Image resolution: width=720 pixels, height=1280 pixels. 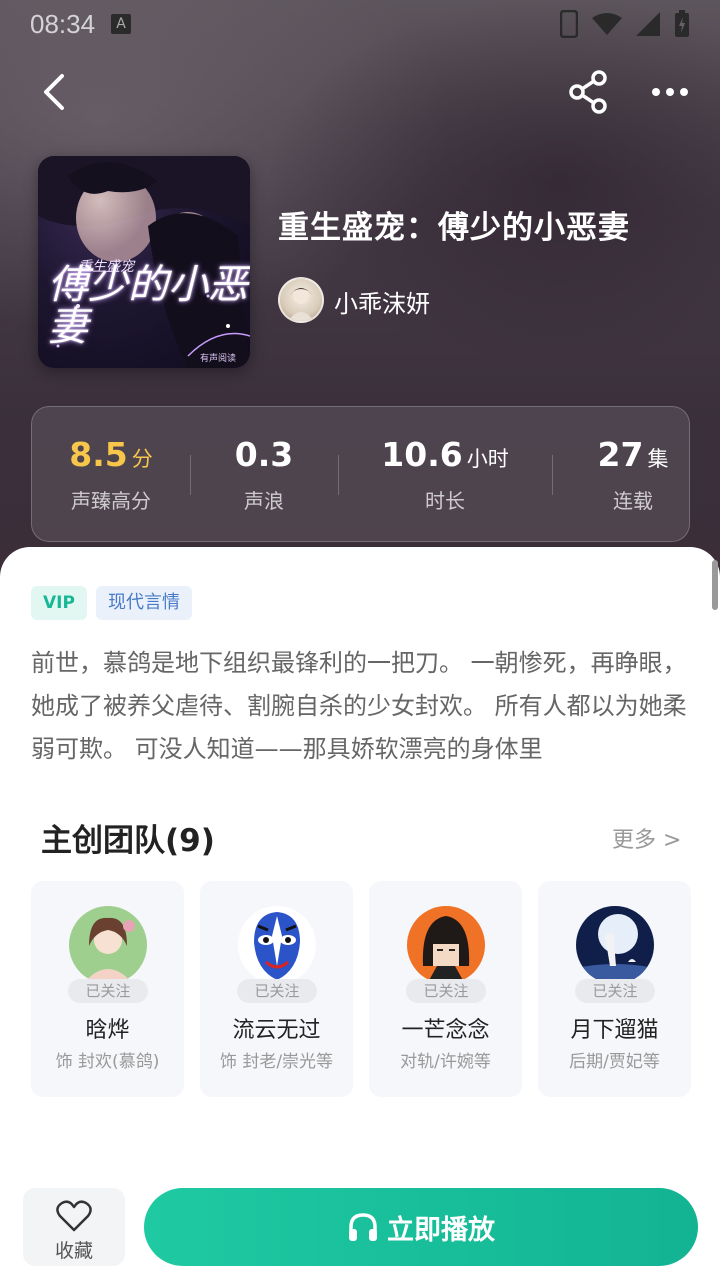 I want to click on share-icon, so click(x=588, y=92).